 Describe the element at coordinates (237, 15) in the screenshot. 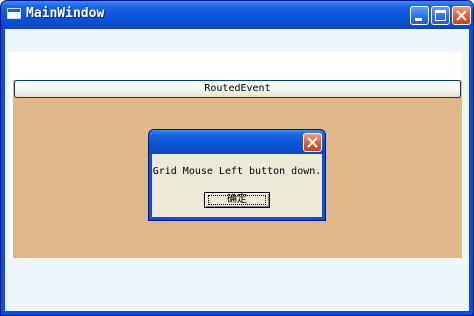

I see `title-bar: MainWindow` at that location.